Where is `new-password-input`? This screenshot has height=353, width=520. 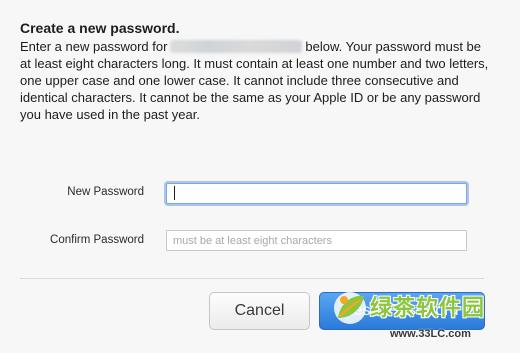 new-password-input is located at coordinates (316, 193).